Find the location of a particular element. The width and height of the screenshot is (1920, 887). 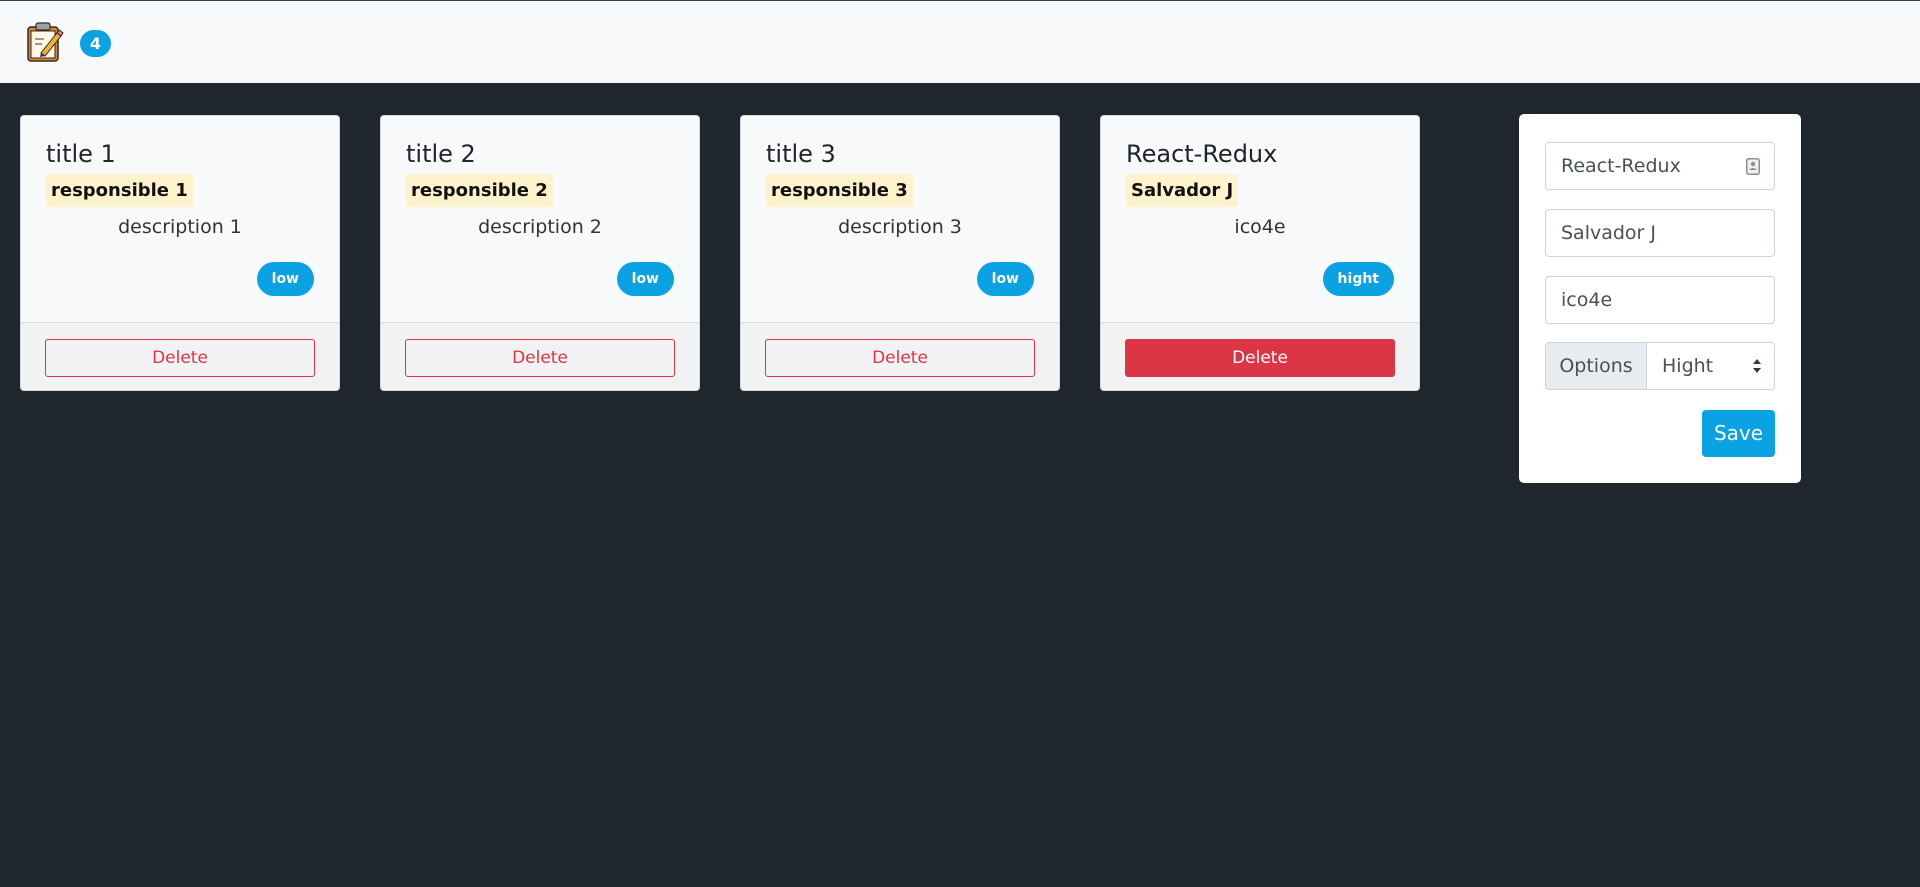

responsible-input: Salvador J is located at coordinates (1660, 233).